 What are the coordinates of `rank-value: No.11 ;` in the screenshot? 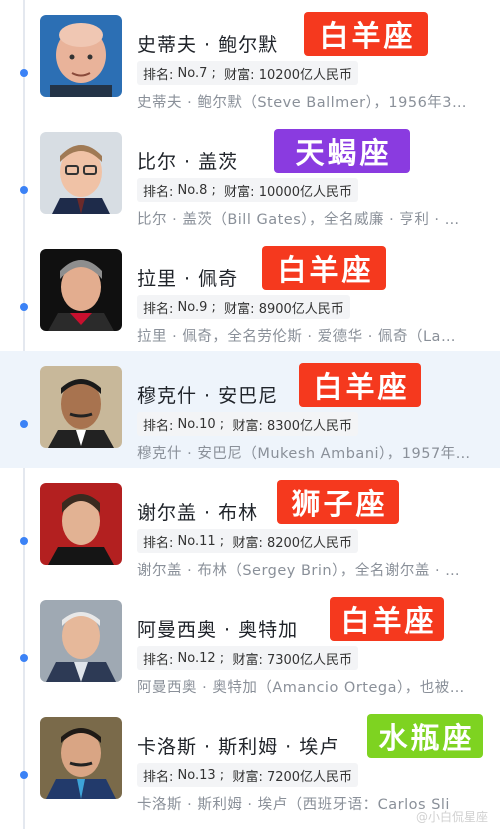 It's located at (201, 541).